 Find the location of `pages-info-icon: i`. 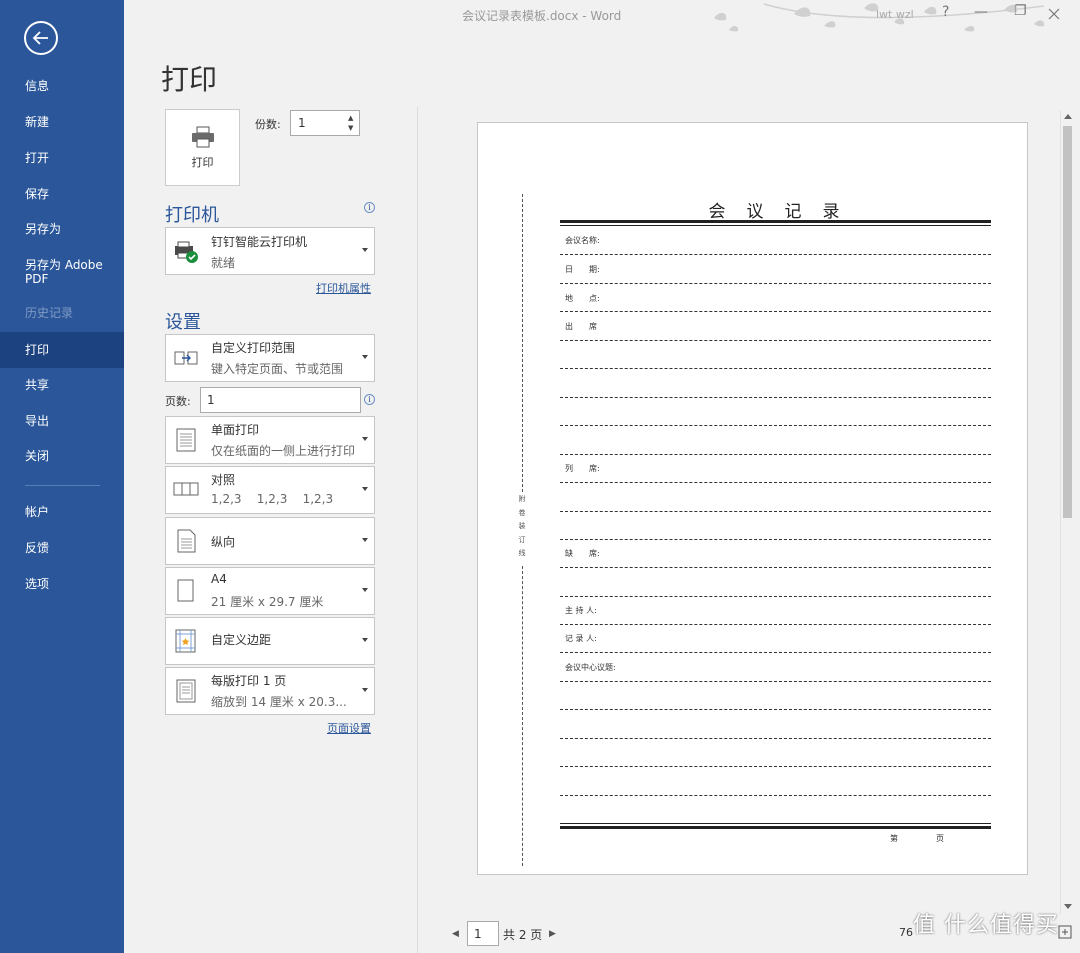

pages-info-icon: i is located at coordinates (369, 399).